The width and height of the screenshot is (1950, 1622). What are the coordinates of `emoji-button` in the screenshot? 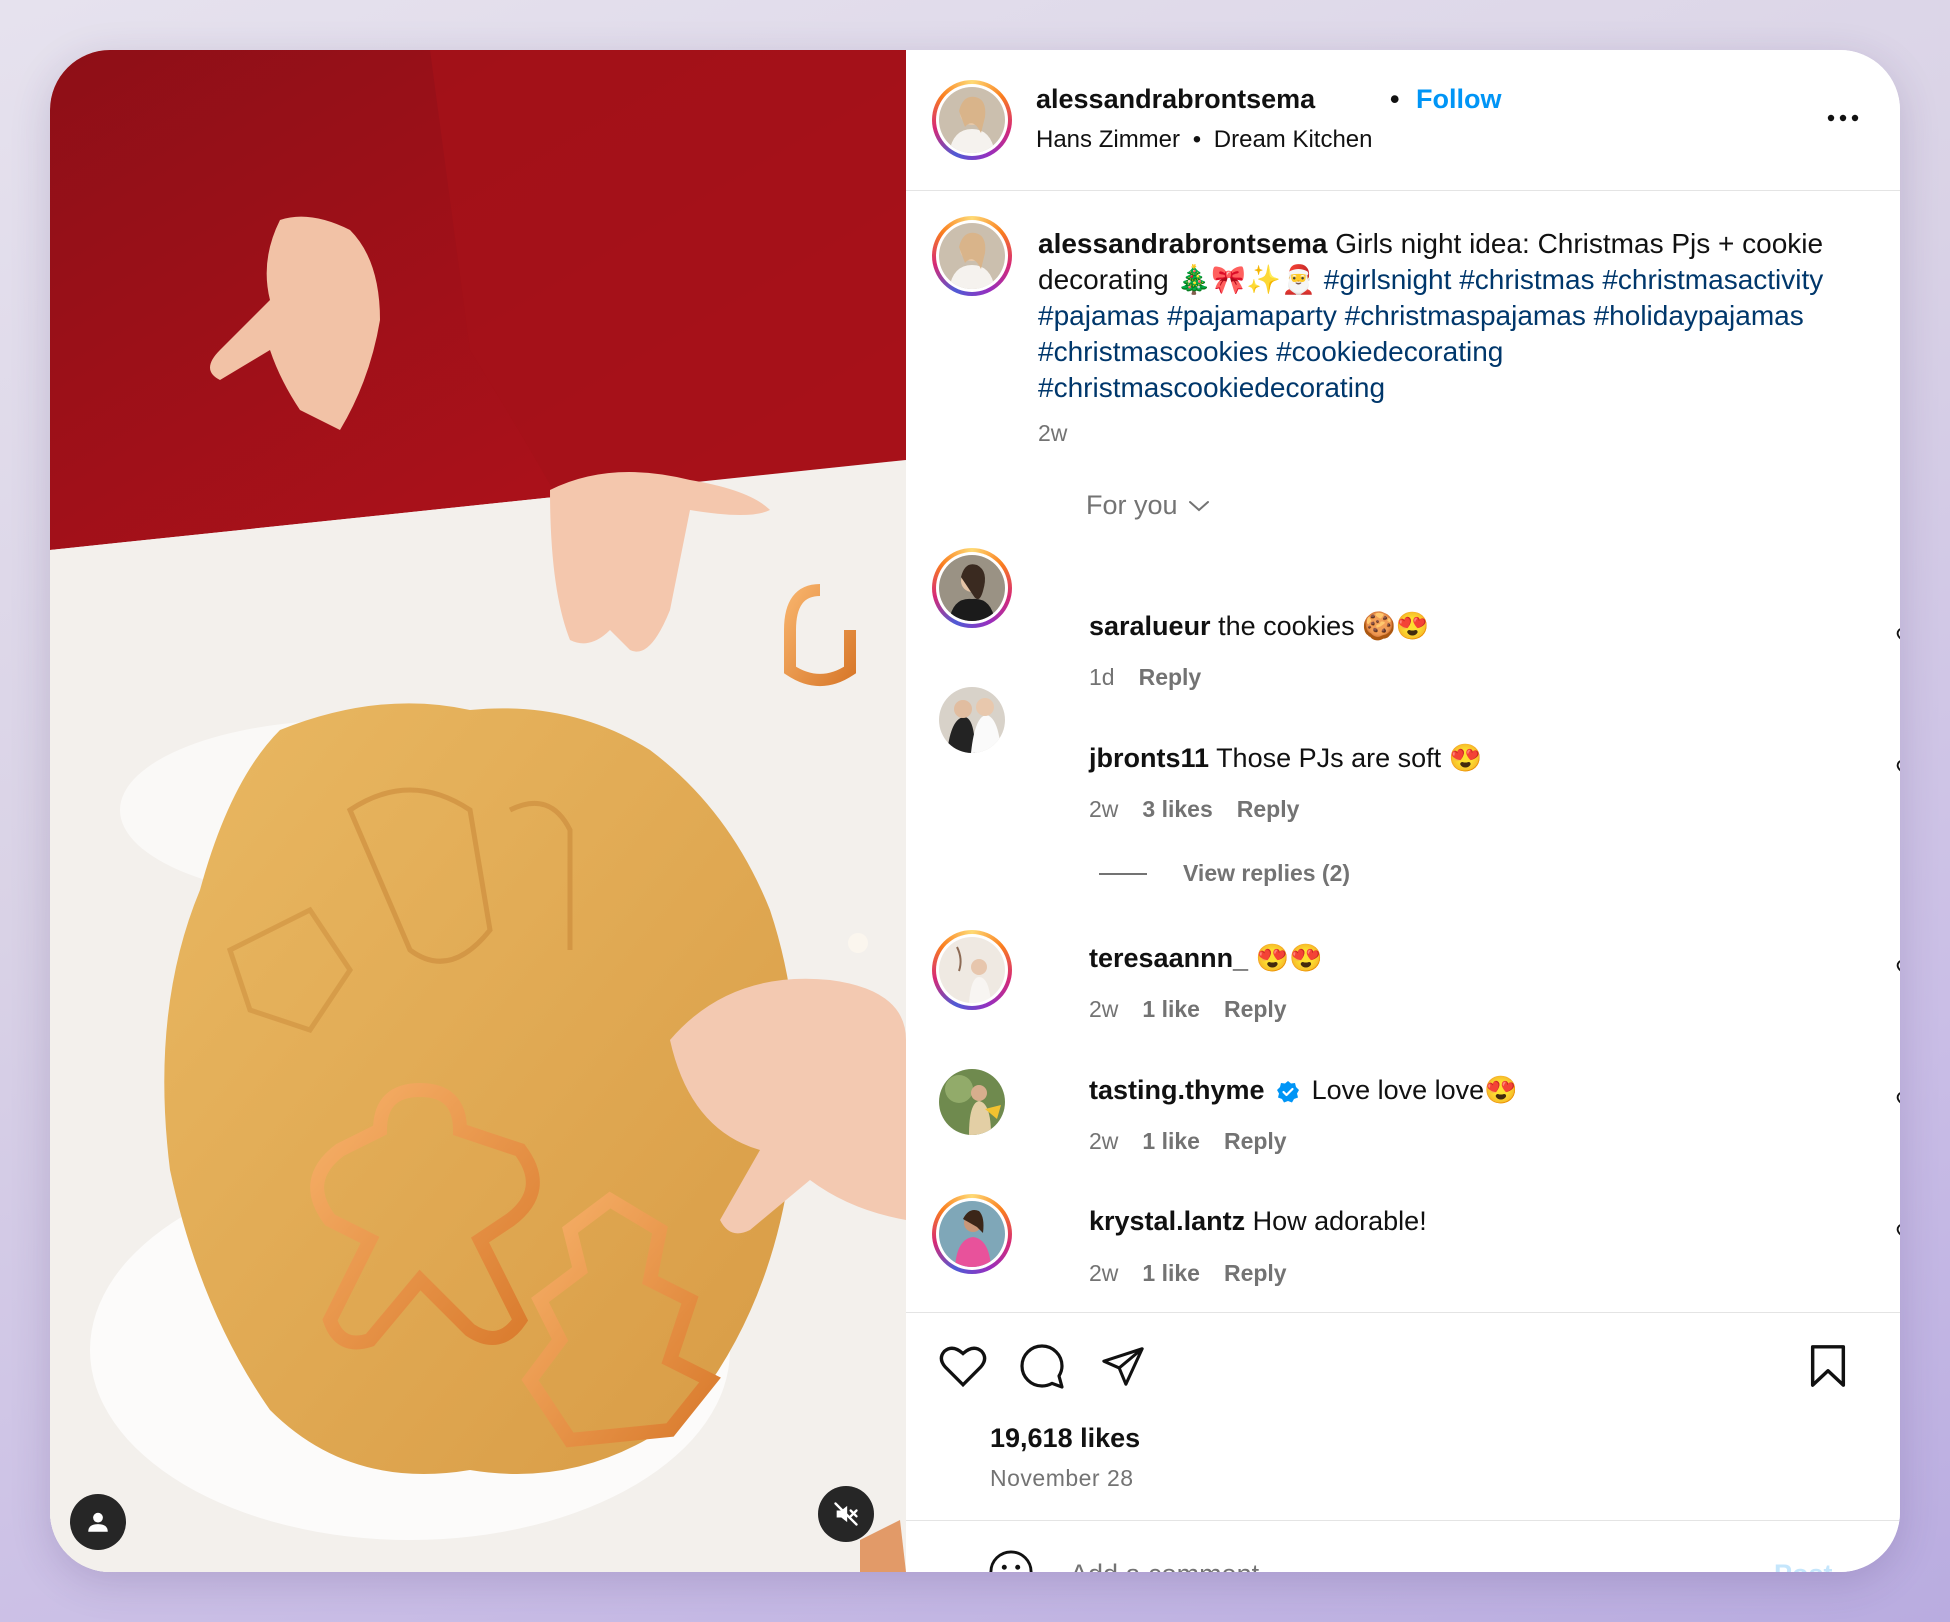 It's located at (1011, 1560).